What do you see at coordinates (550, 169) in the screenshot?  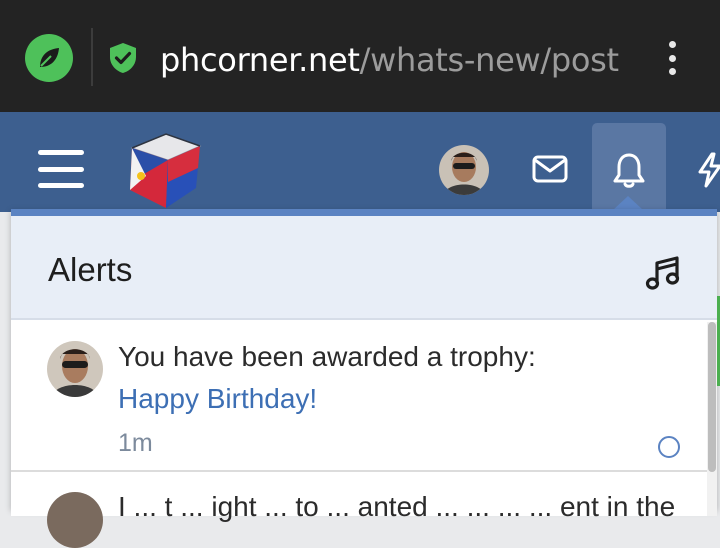 I see `mail-icon` at bounding box center [550, 169].